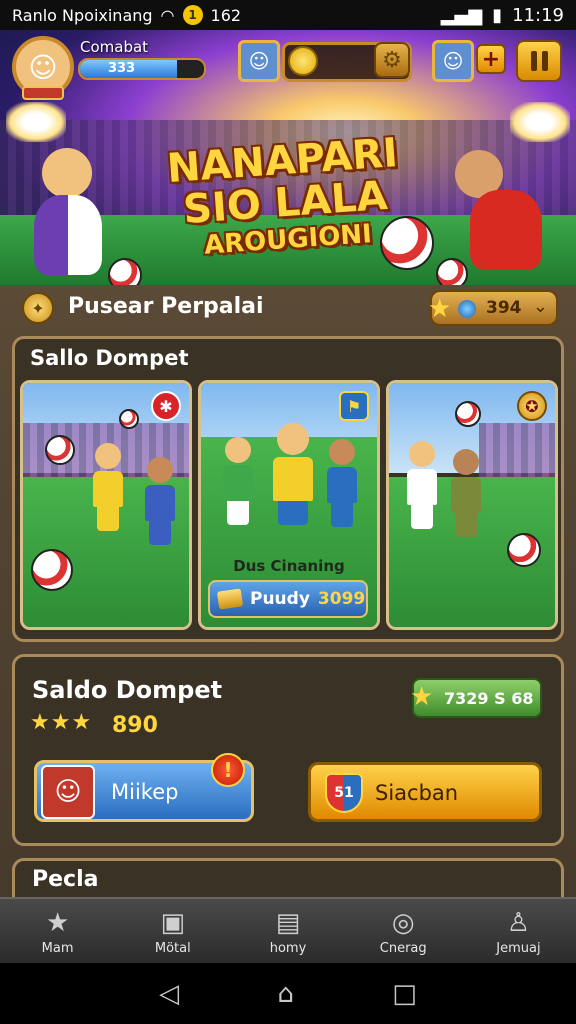 The height and width of the screenshot is (1024, 576). I want to click on star-badge-icon: ✱, so click(166, 406).